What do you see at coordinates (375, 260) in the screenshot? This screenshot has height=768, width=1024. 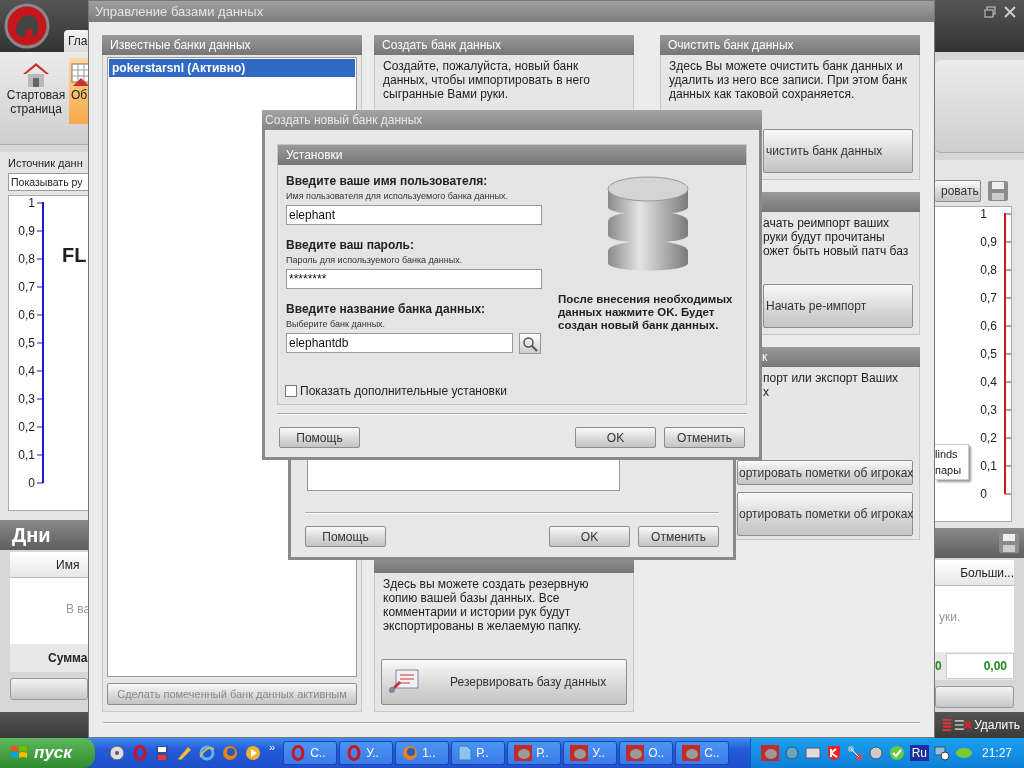 I see `field-hint: Пароль для используемого банка данных.` at bounding box center [375, 260].